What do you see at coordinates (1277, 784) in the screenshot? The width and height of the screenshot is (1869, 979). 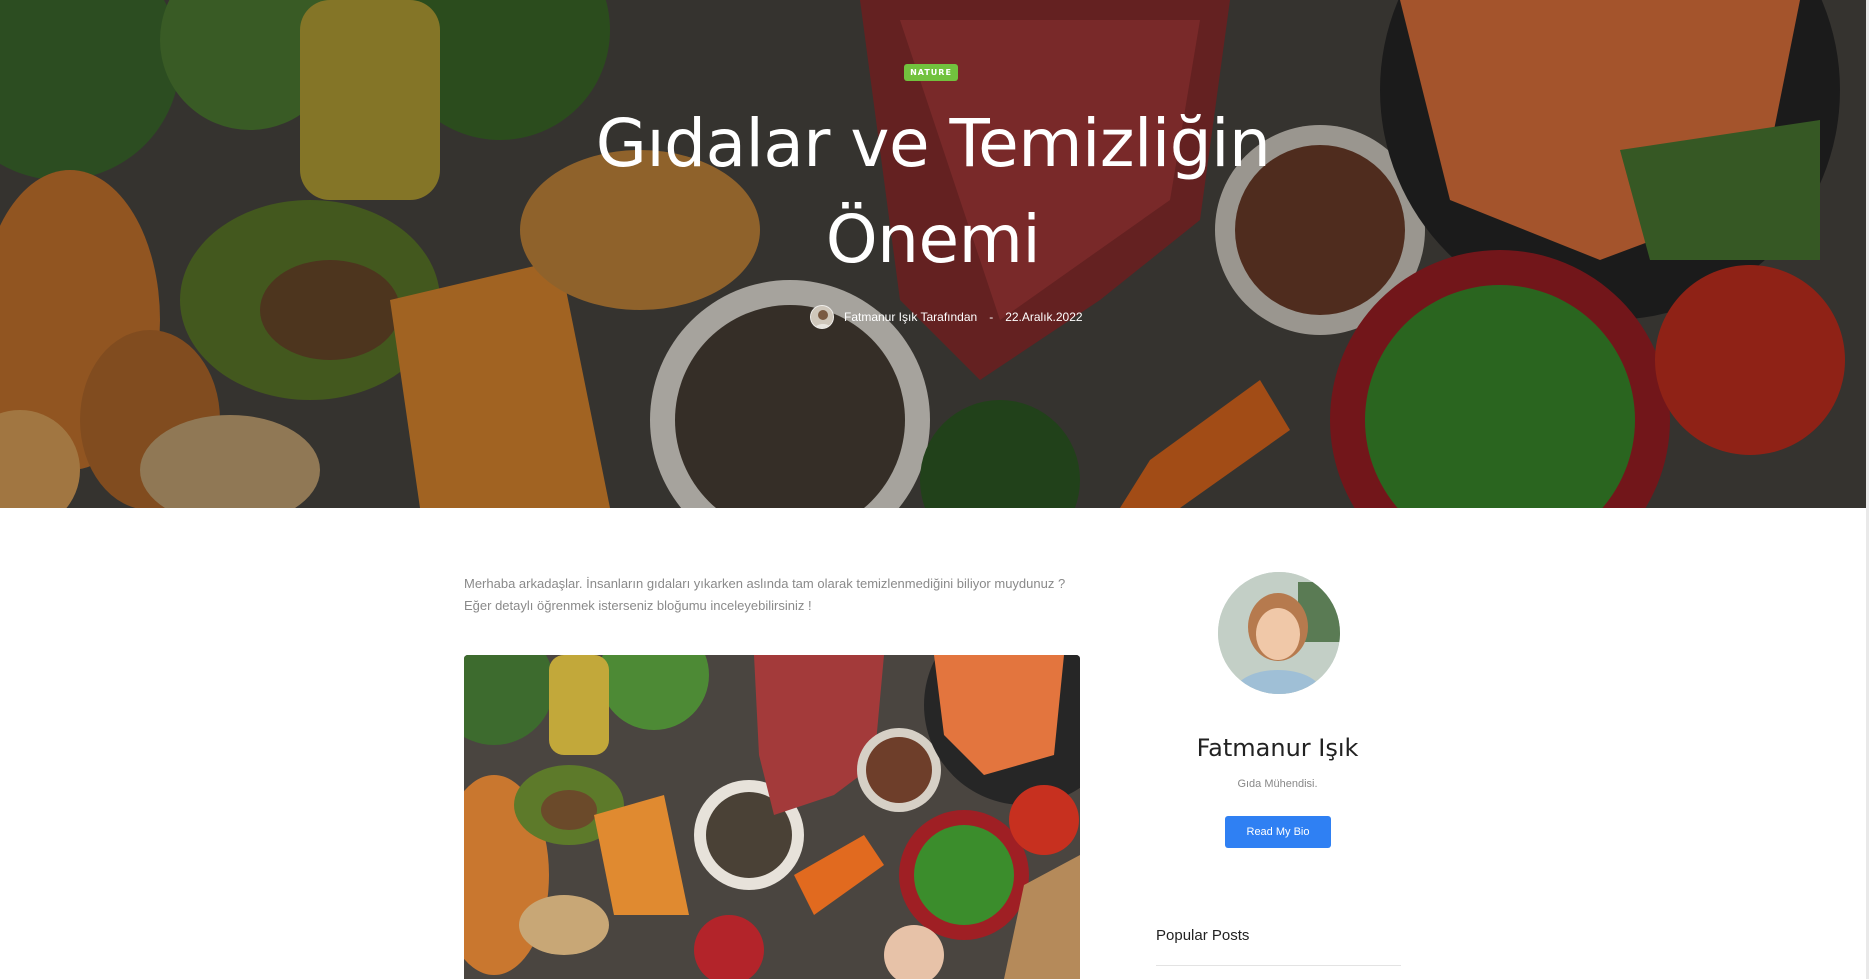 I see `author-role: Gıda Mühendisi.` at bounding box center [1277, 784].